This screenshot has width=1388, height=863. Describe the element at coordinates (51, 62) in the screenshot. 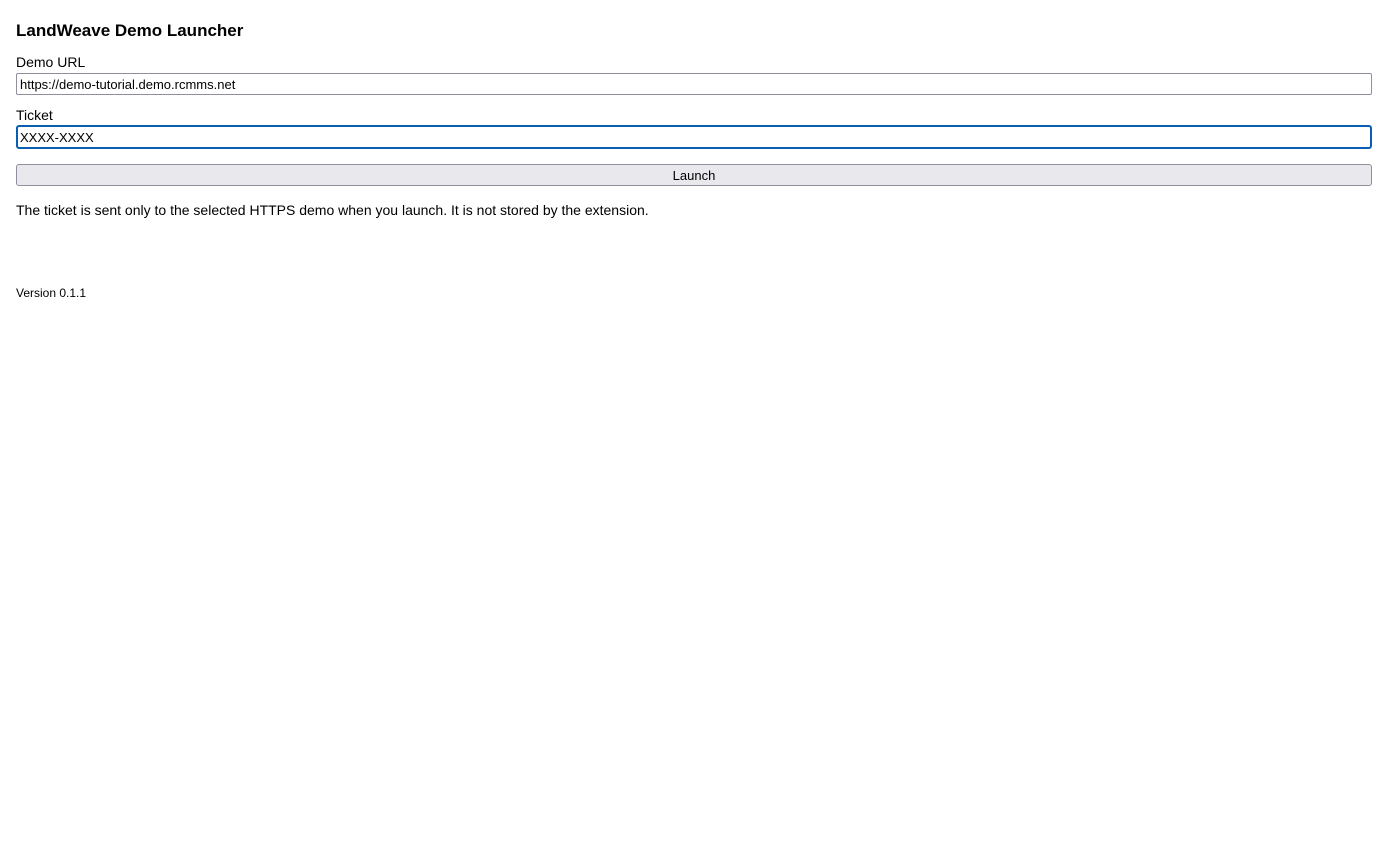

I see `demo-url-label: Demo URL` at that location.